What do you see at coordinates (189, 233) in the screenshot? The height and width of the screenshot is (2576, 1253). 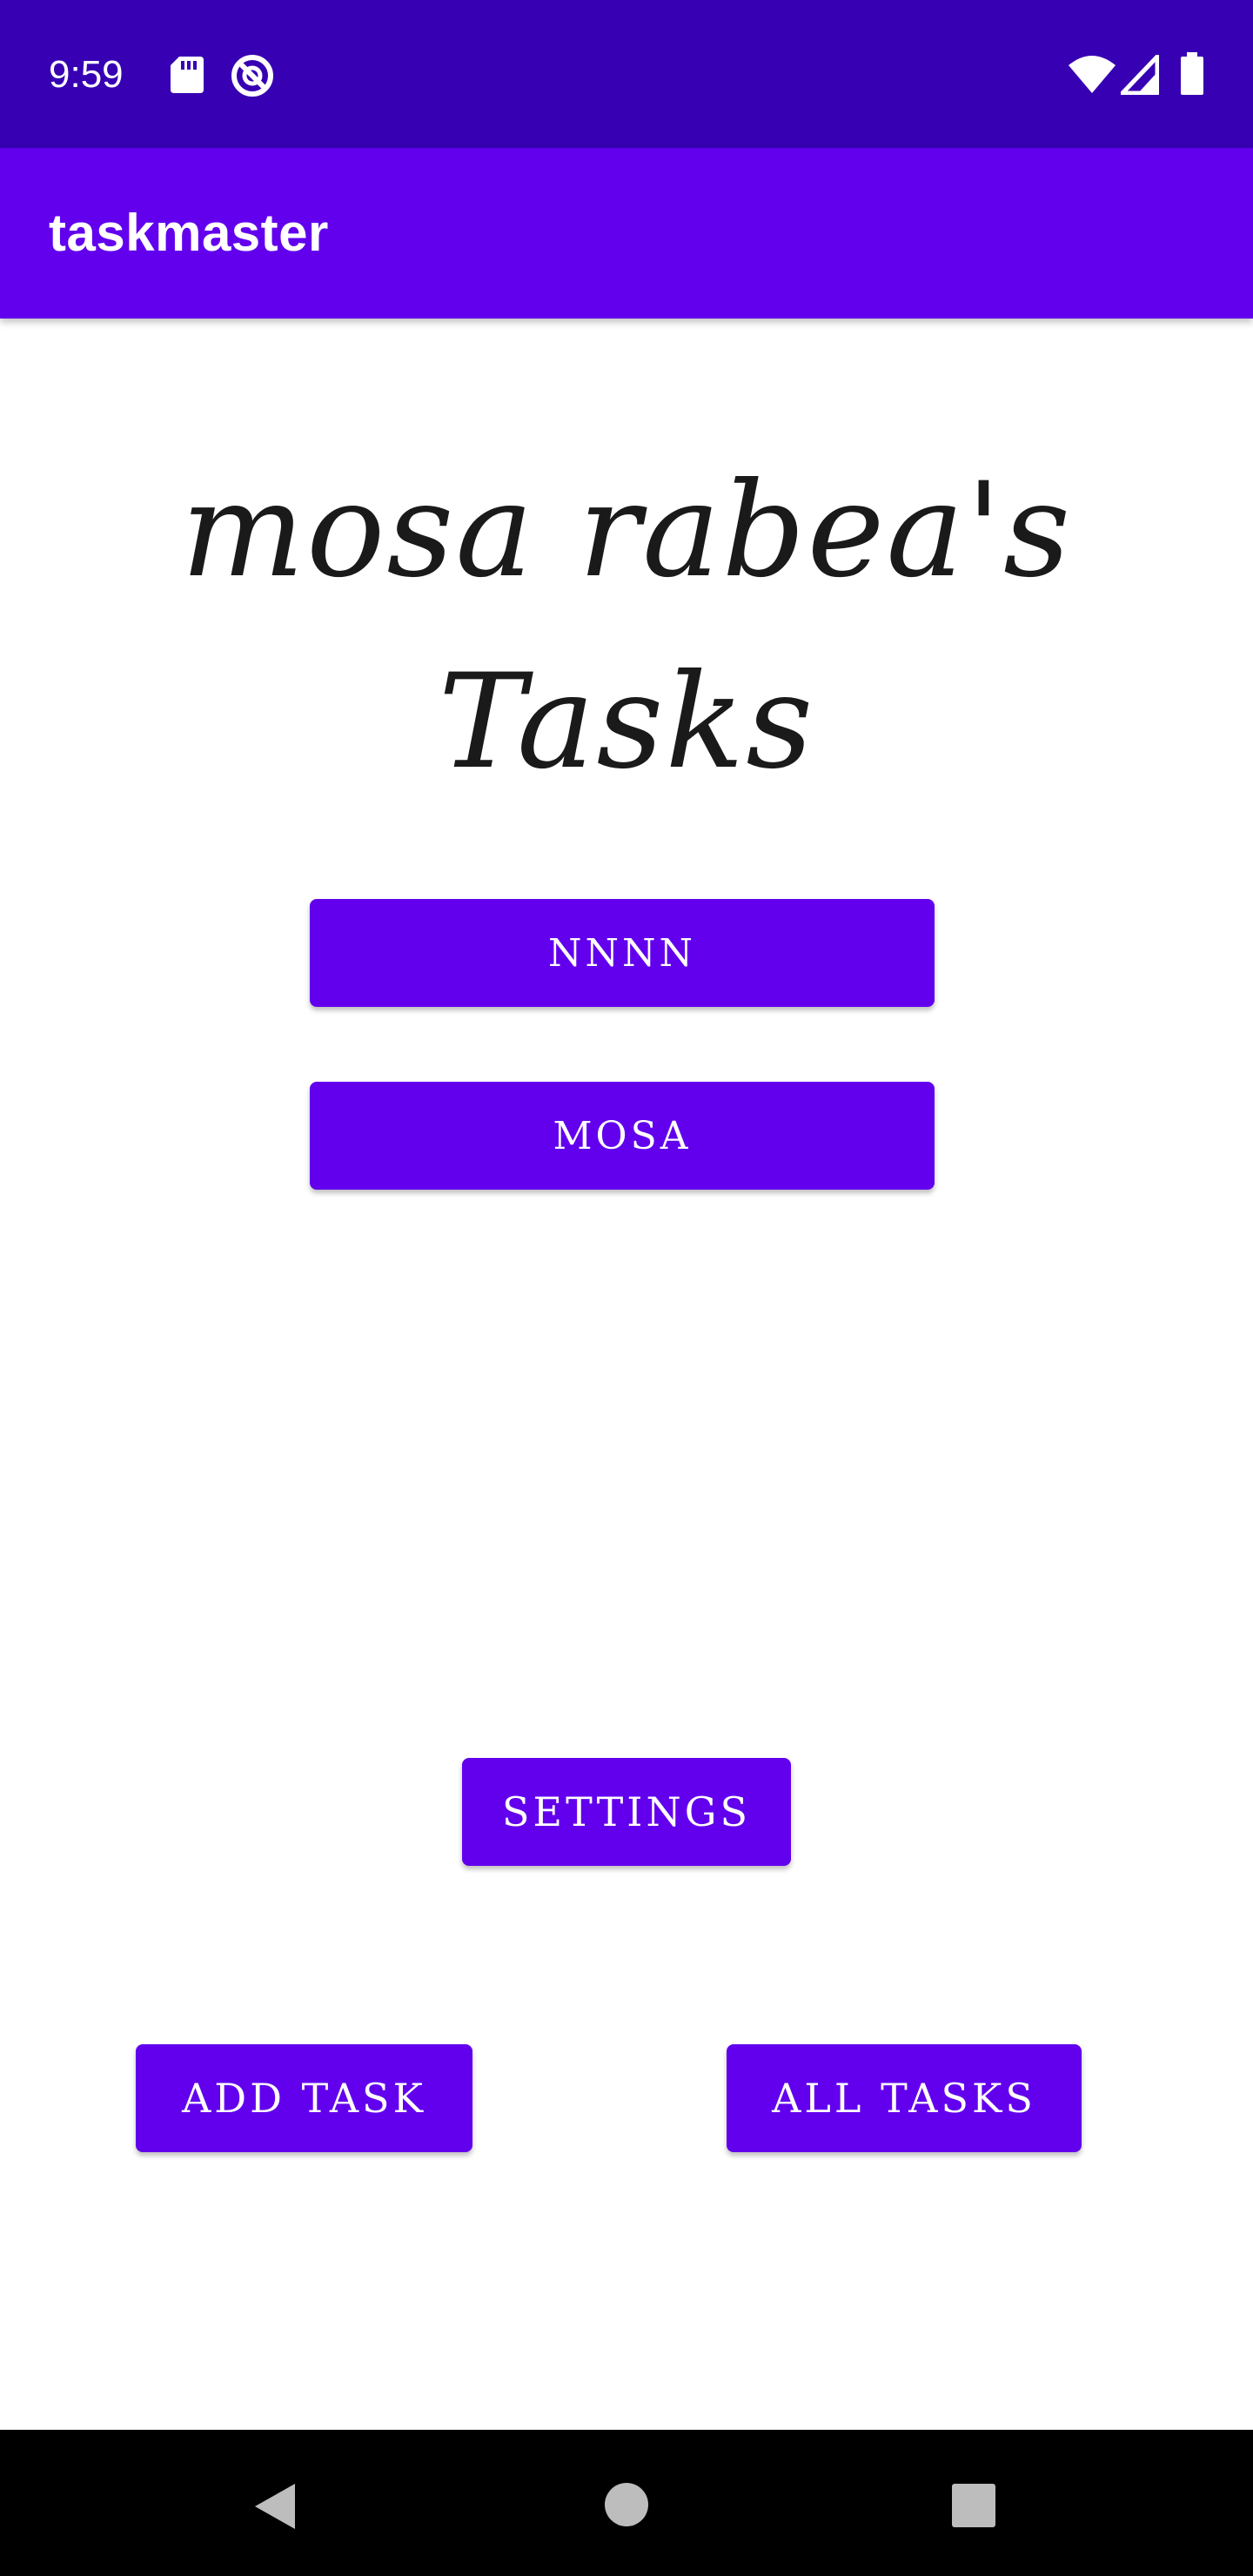 I see `app-title: taskmaster` at bounding box center [189, 233].